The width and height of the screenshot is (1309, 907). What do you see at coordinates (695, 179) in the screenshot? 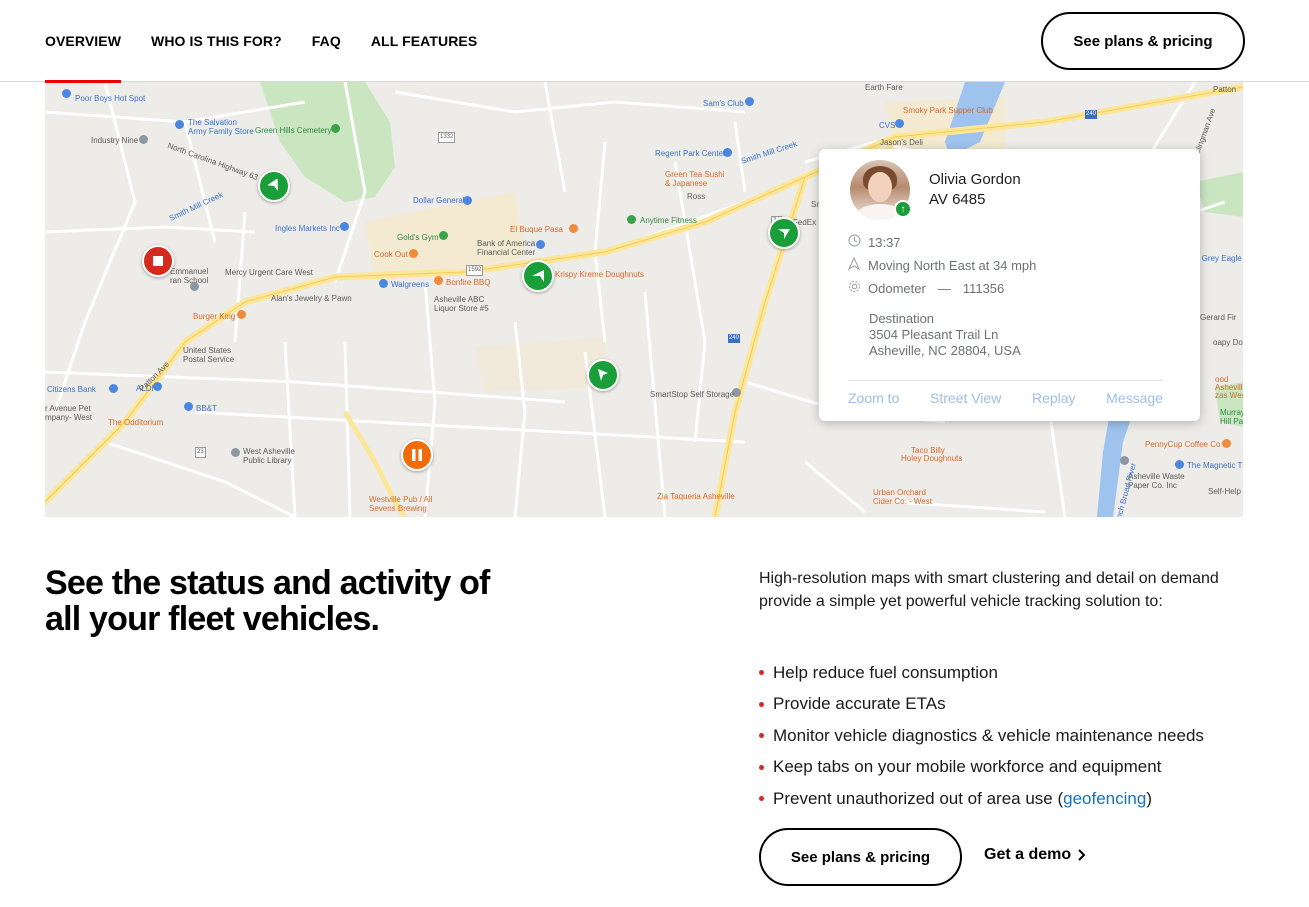
I see `map-label: Green Tea Sushi & Japanese` at bounding box center [695, 179].